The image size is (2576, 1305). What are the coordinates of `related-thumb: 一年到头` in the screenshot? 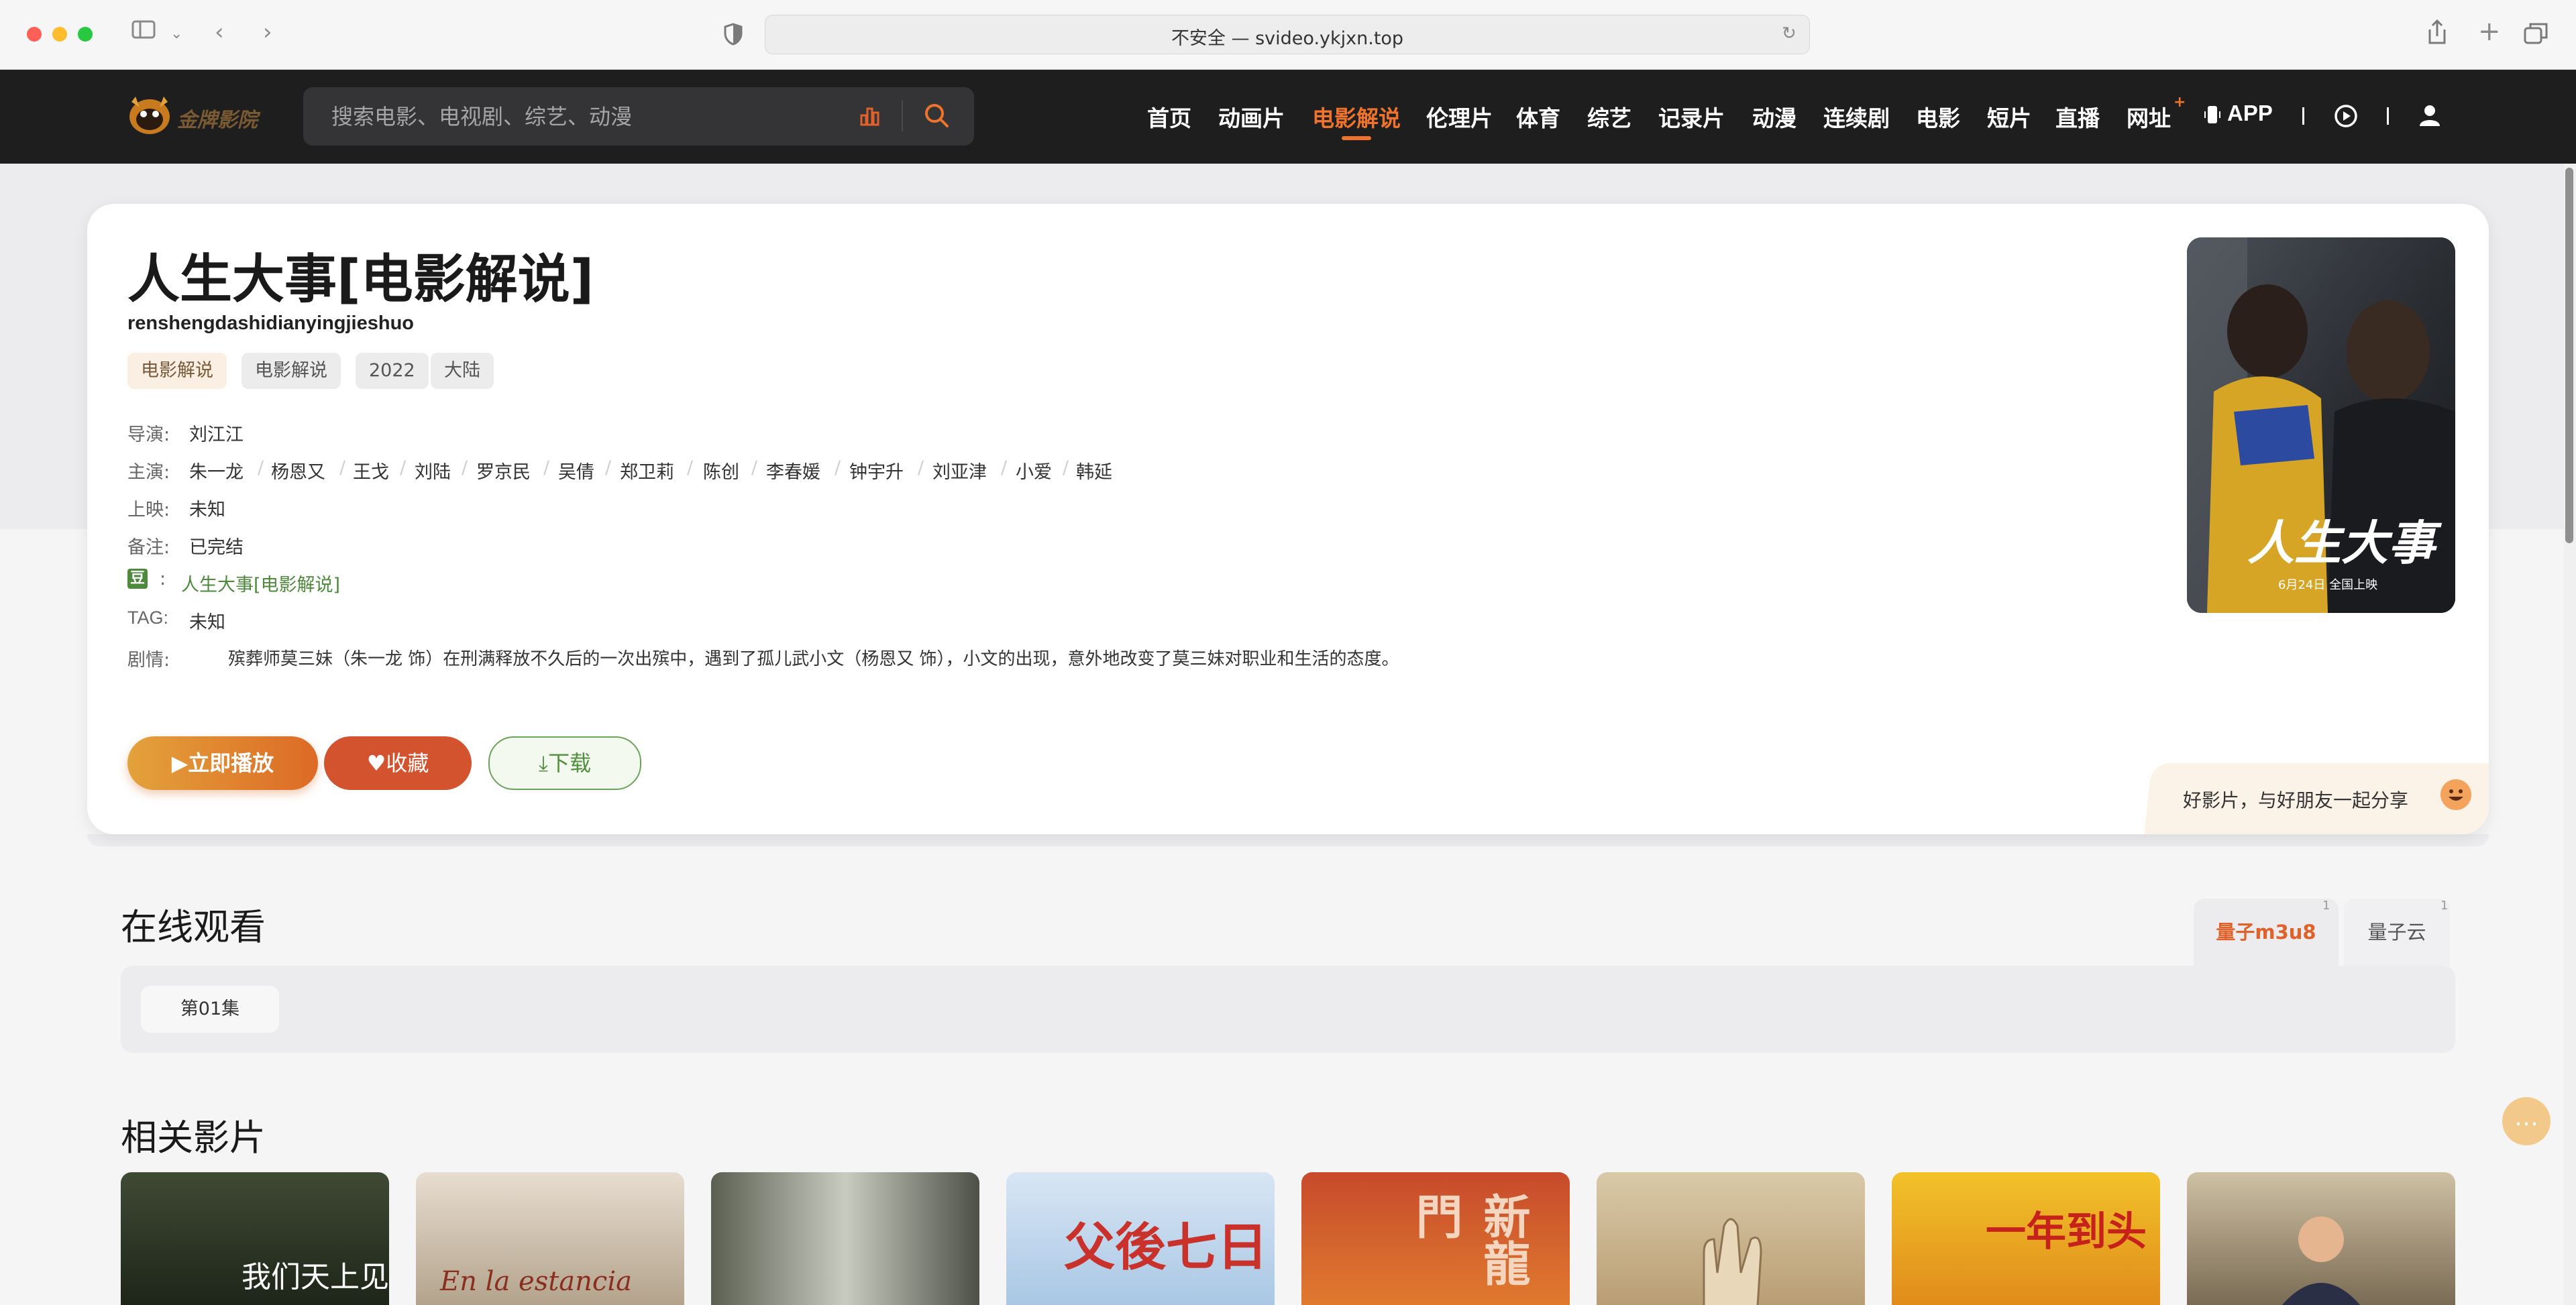 It's located at (2026, 1238).